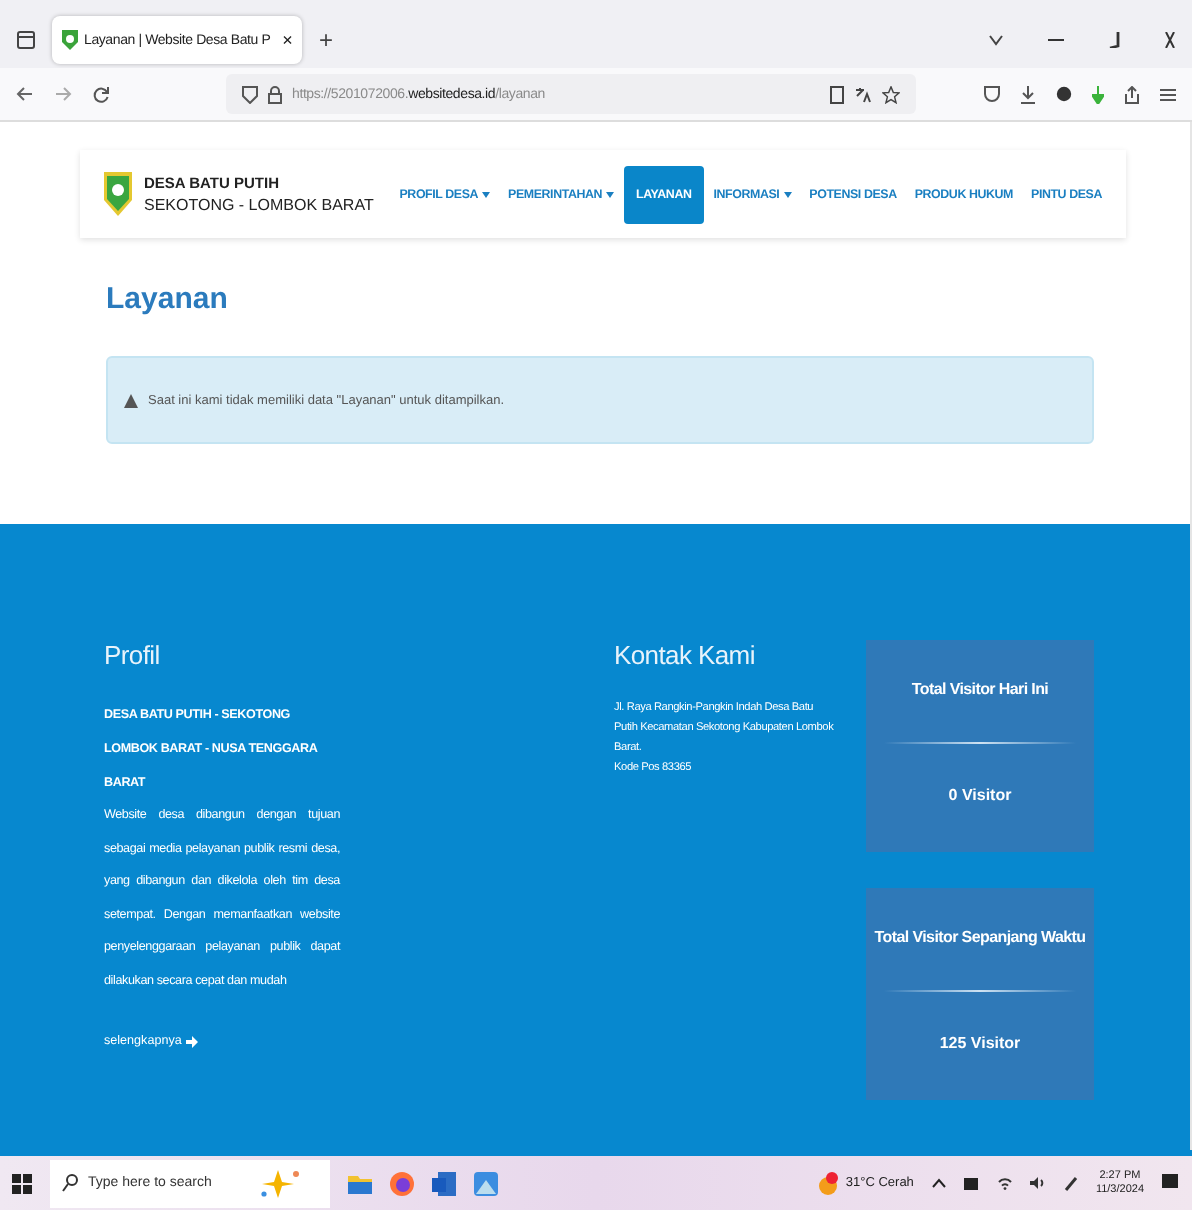 Image resolution: width=1192 pixels, height=1210 pixels. I want to click on word-icon, so click(444, 1183).